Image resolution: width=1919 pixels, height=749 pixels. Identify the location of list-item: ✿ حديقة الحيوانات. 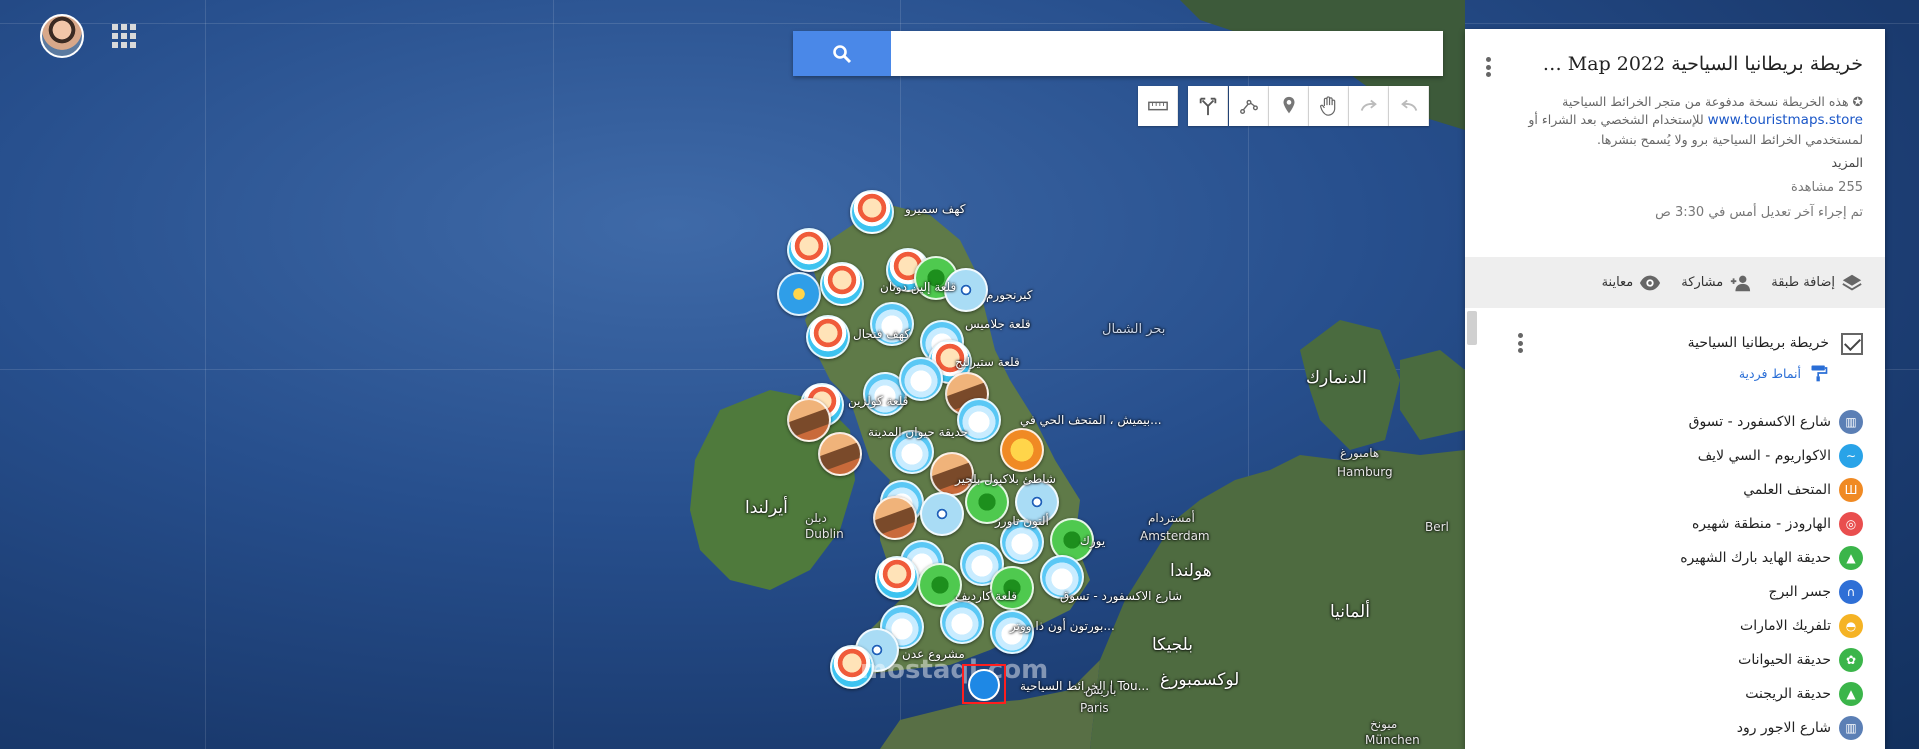
(1675, 660).